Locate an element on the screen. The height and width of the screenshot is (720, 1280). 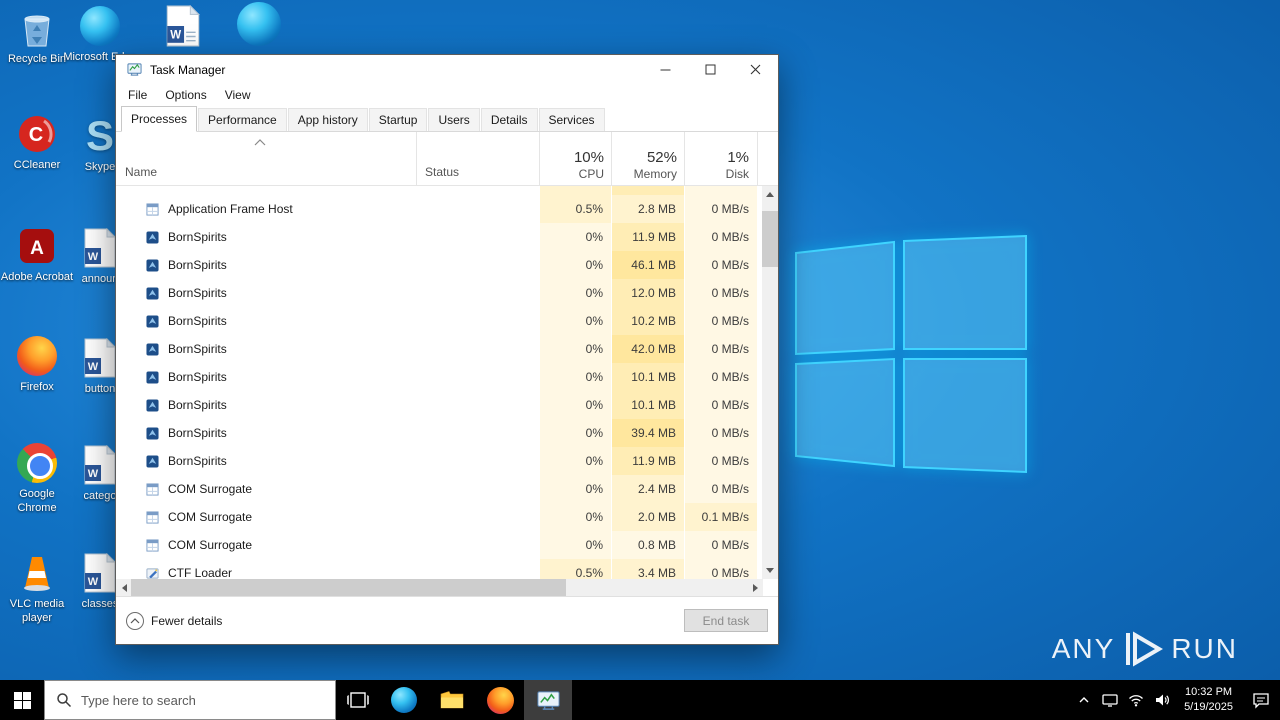
taskbar-task-manager-button is located at coordinates (548, 700).